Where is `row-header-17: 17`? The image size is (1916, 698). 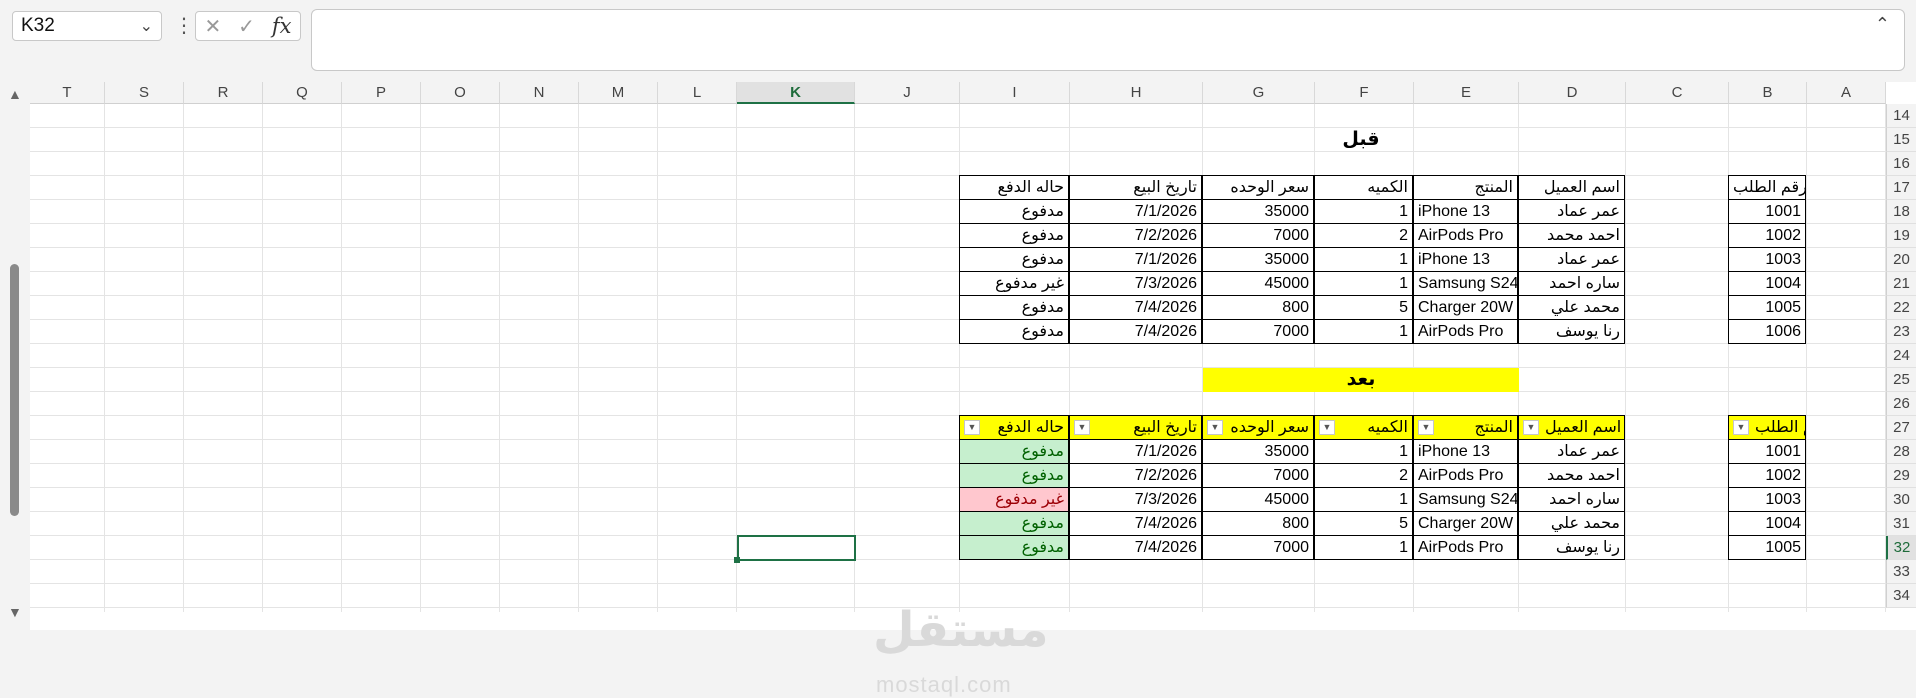
row-header-17: 17 is located at coordinates (1901, 188).